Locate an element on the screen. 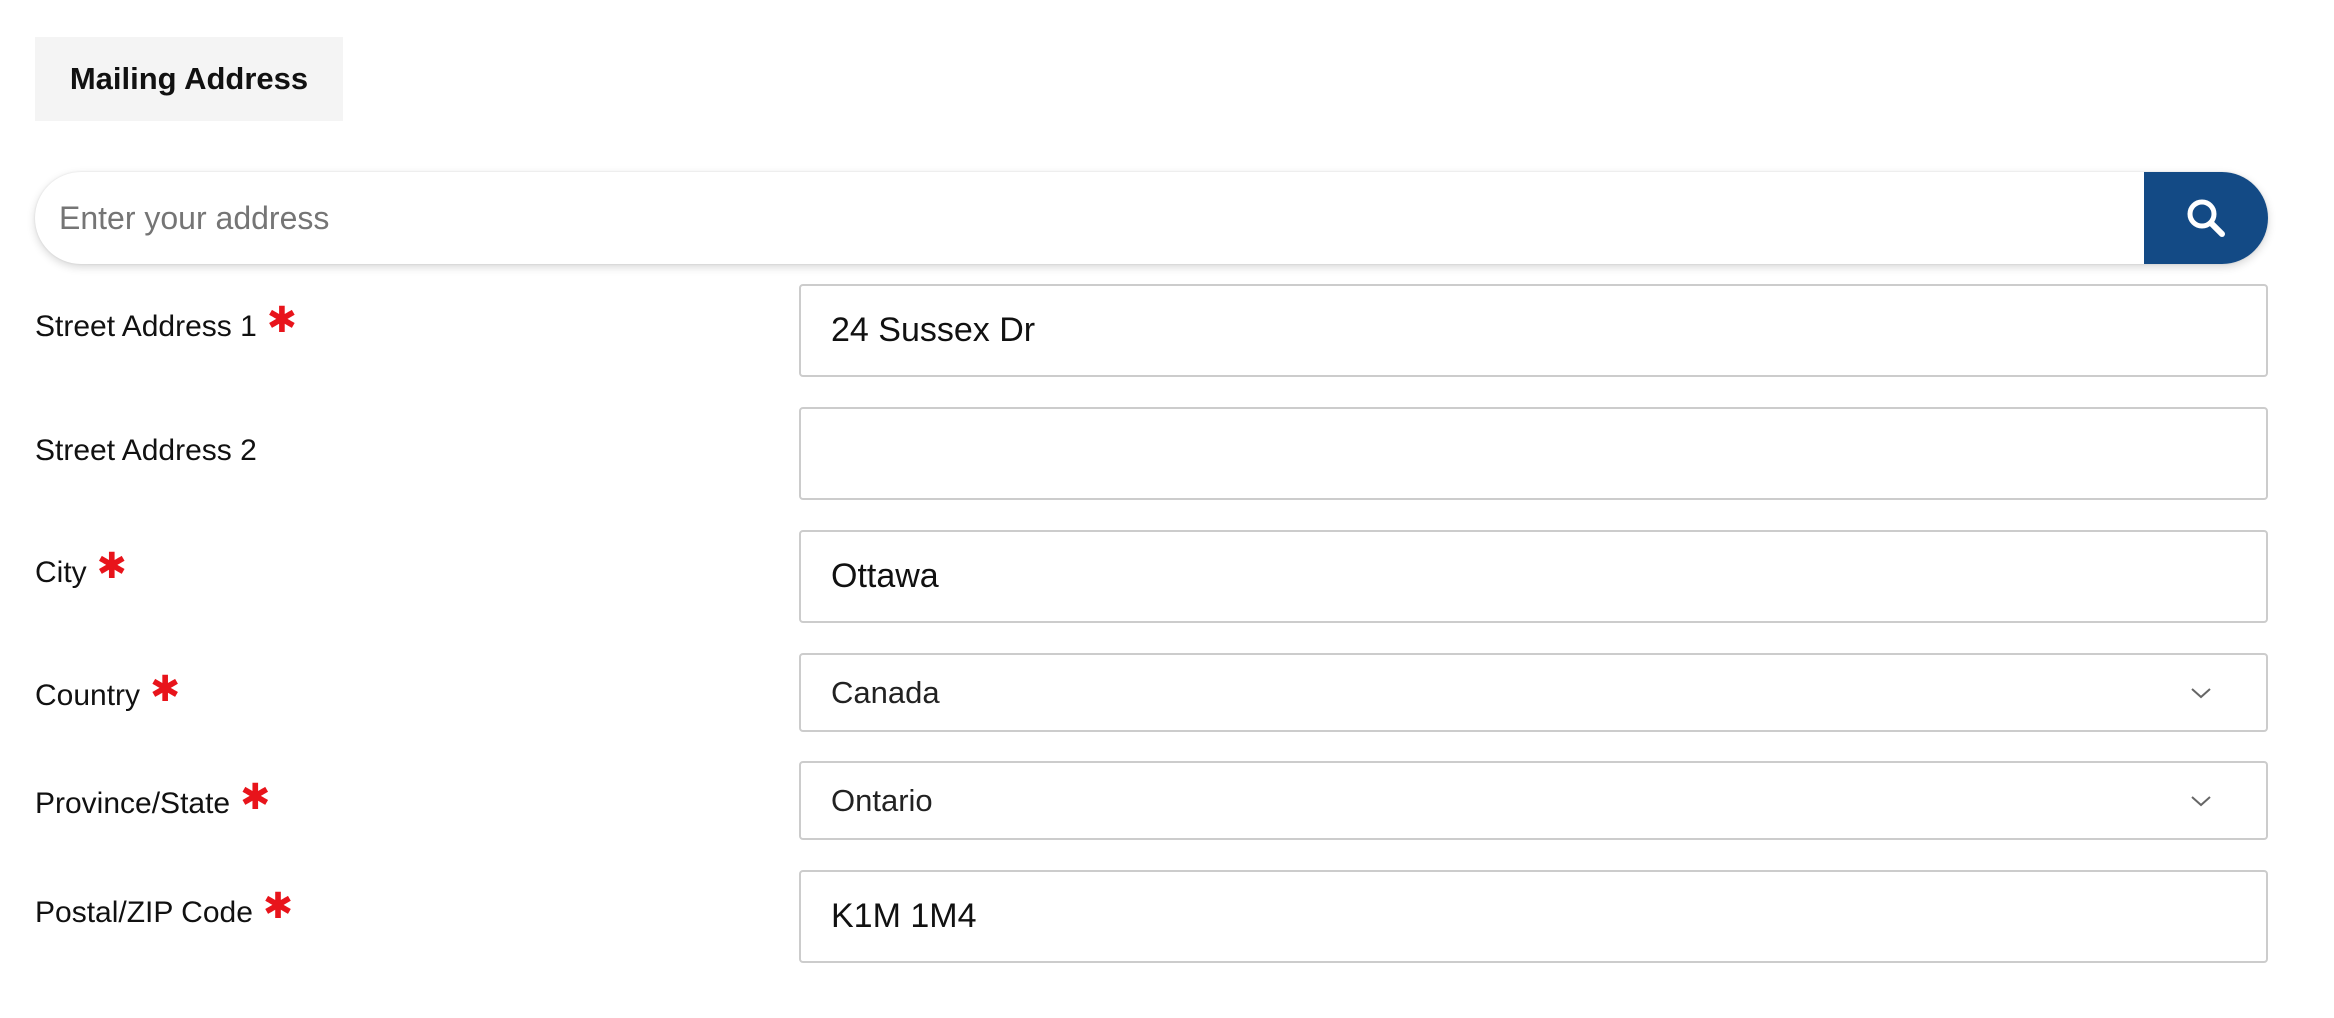 The image size is (2334, 1018). search-icon is located at coordinates (2206, 218).